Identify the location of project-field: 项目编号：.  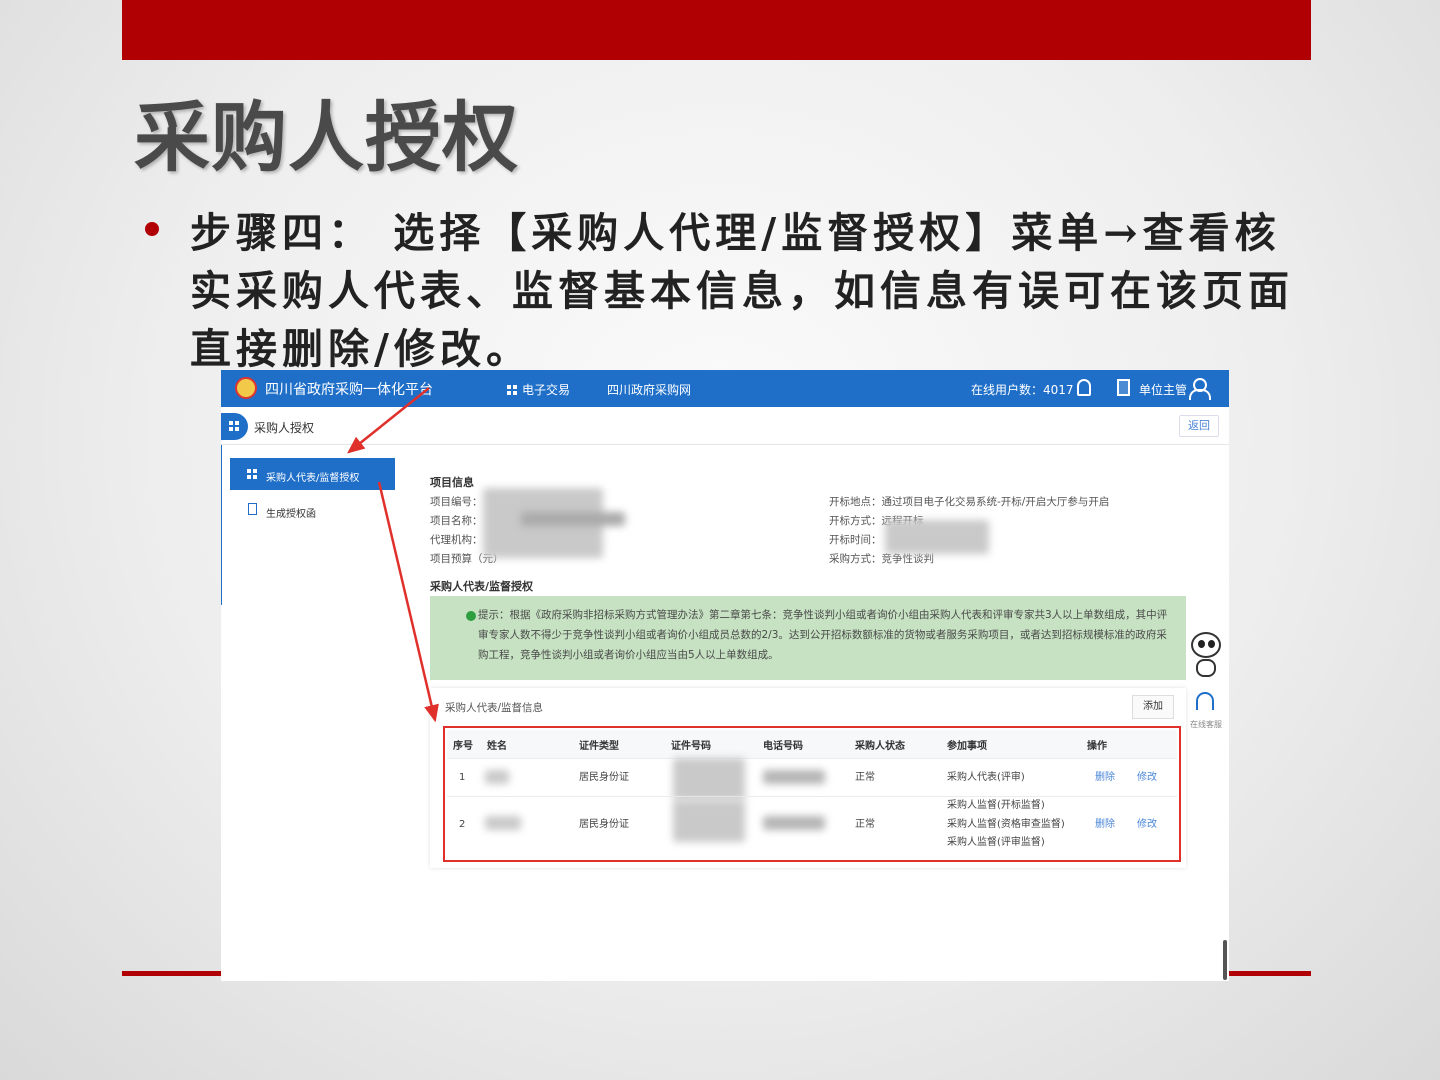
(456, 502).